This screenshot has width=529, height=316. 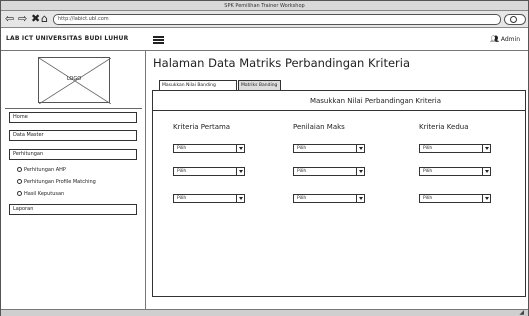 I want to click on browser-toolbar: ⇦ ⇨ ✖ ⌂ http://labict.ubl.com, so click(x=264, y=19).